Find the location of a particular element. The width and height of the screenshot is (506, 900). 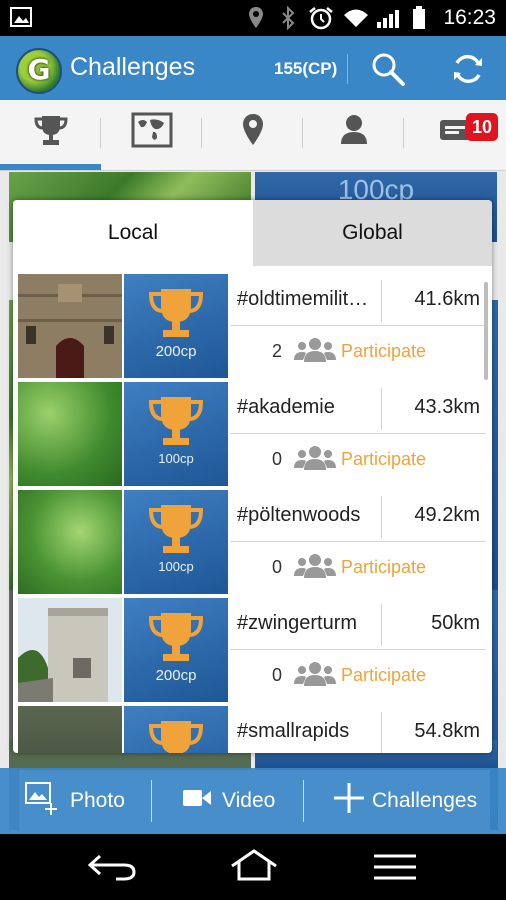

tab-challenges is located at coordinates (50, 135).